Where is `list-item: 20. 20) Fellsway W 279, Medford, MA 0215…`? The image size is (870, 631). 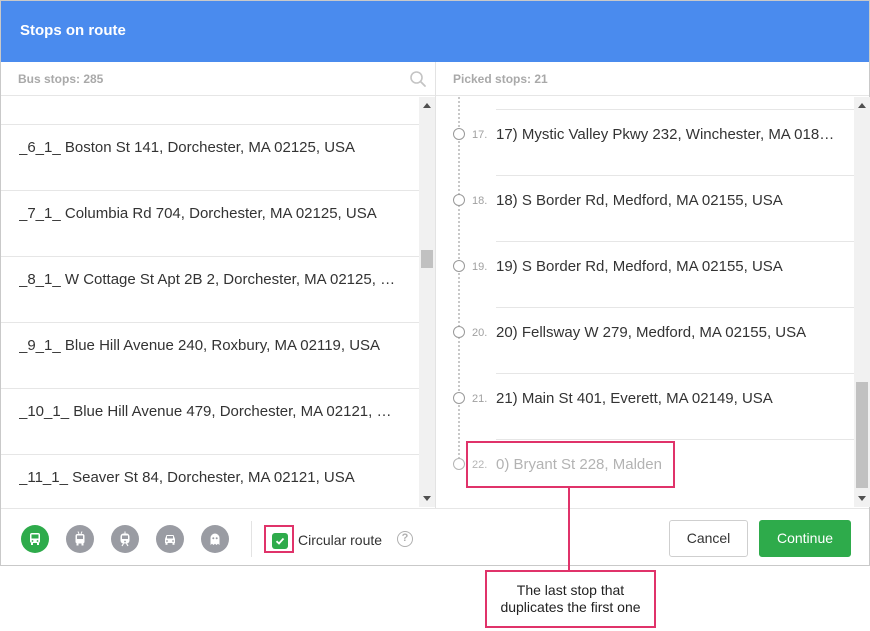 list-item: 20. 20) Fellsway W 279, Medford, MA 0215… is located at coordinates (645, 328).